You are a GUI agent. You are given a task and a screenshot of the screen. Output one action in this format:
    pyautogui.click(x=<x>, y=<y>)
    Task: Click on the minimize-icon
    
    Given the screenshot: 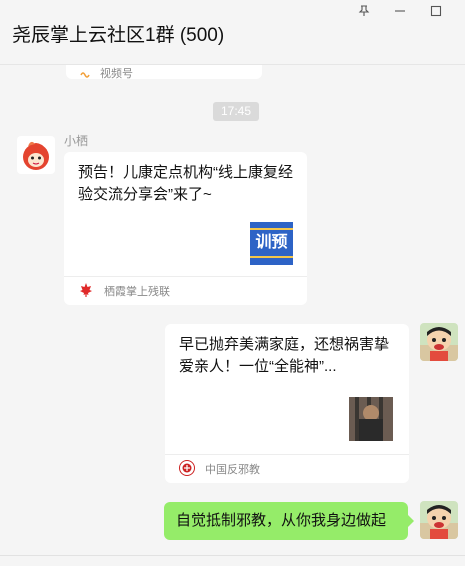 What is the action you would take?
    pyautogui.click(x=400, y=11)
    